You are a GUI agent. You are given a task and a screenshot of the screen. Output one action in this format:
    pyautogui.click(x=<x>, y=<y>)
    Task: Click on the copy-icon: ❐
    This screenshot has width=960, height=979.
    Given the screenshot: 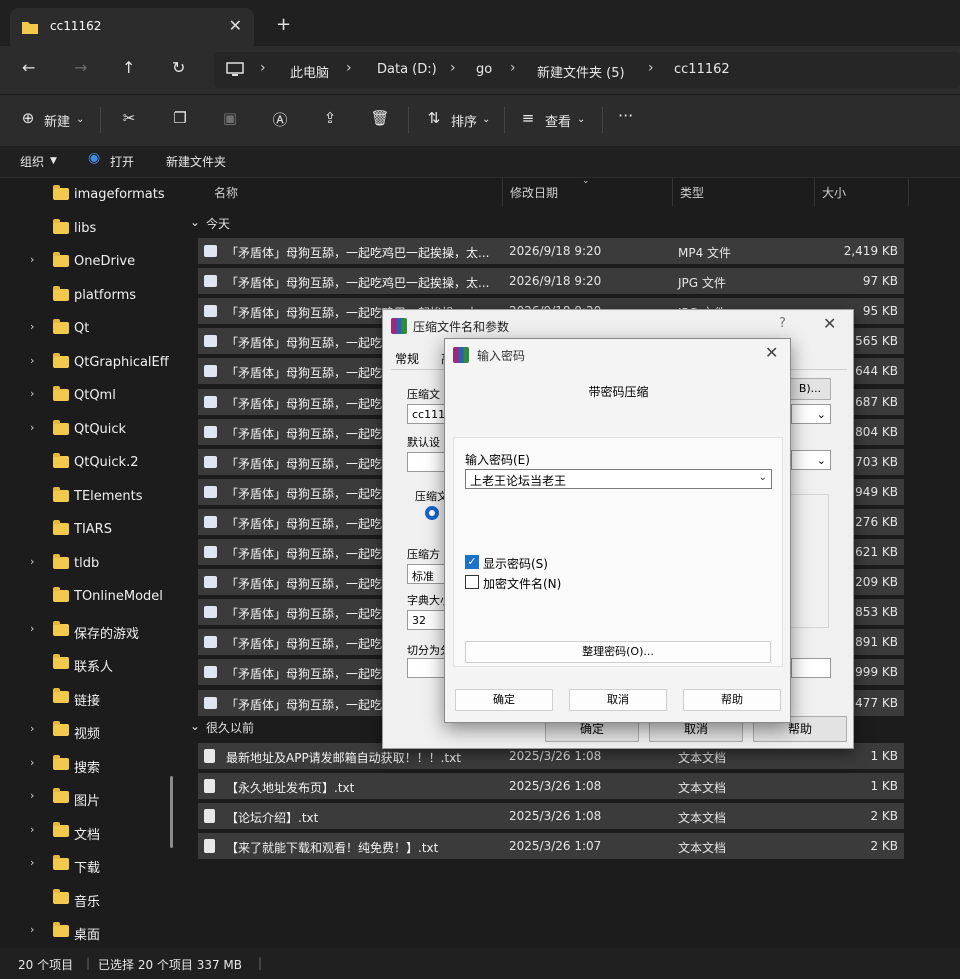 What is the action you would take?
    pyautogui.click(x=180, y=119)
    